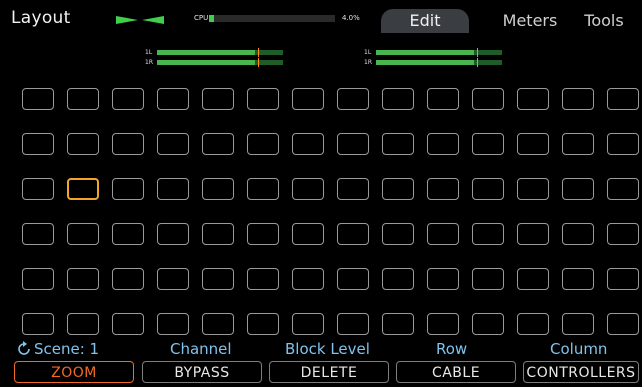 The width and height of the screenshot is (642, 387). What do you see at coordinates (74, 372) in the screenshot?
I see `zoom-button: ZOOM` at bounding box center [74, 372].